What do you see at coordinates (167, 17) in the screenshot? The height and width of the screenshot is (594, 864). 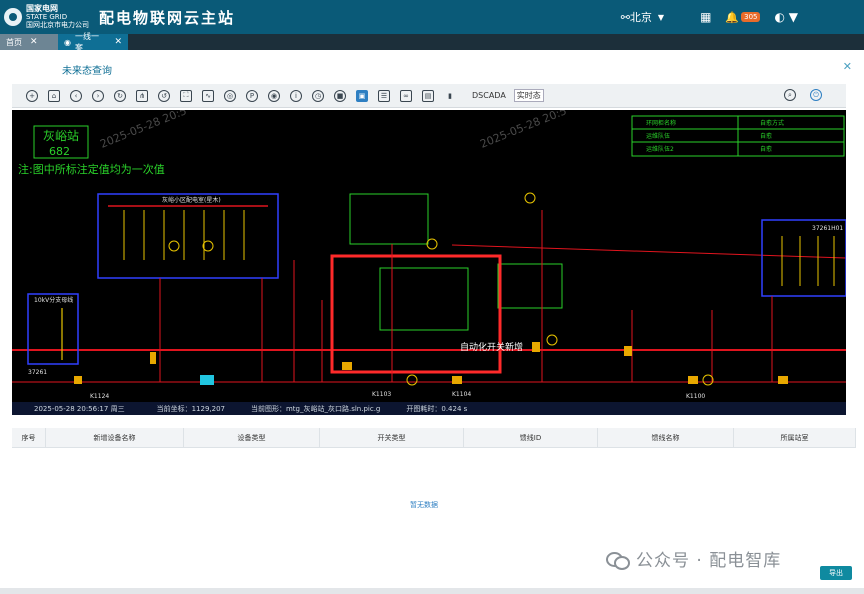 I see `app-title: 配电物联网云主站` at bounding box center [167, 17].